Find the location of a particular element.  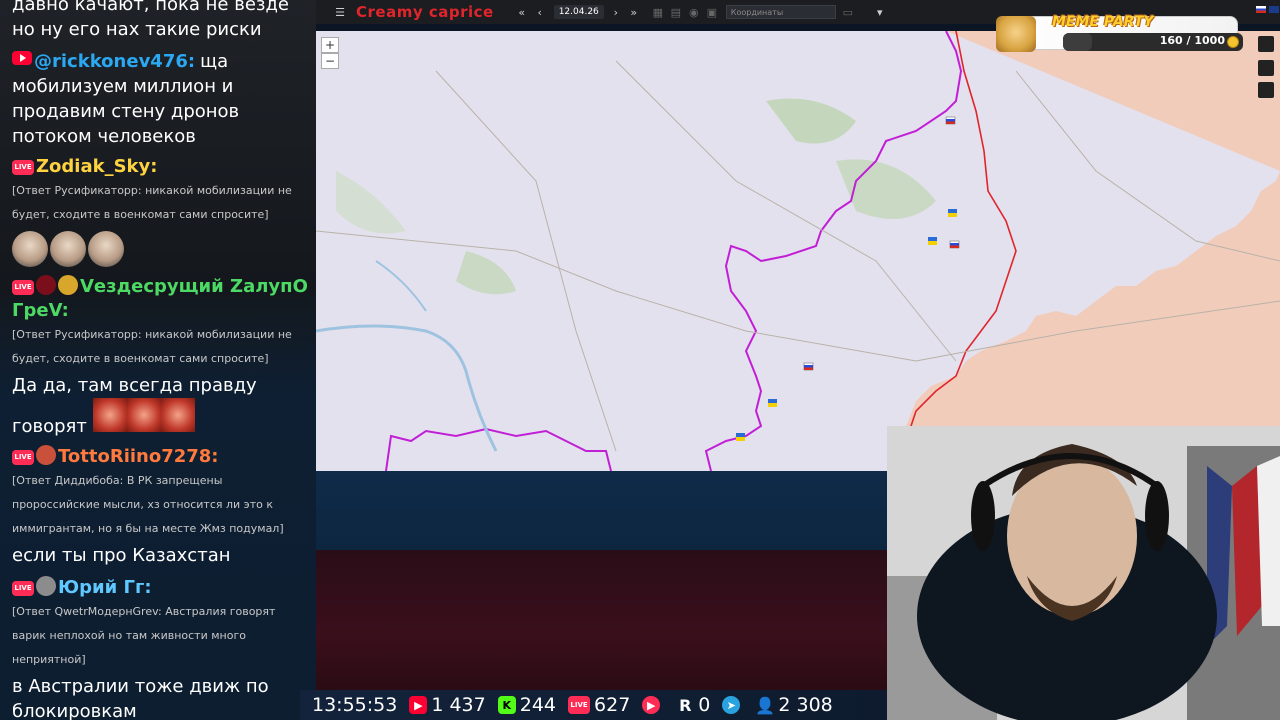

chat-message: LIVE Юрий Гг: is located at coordinates (161, 588).